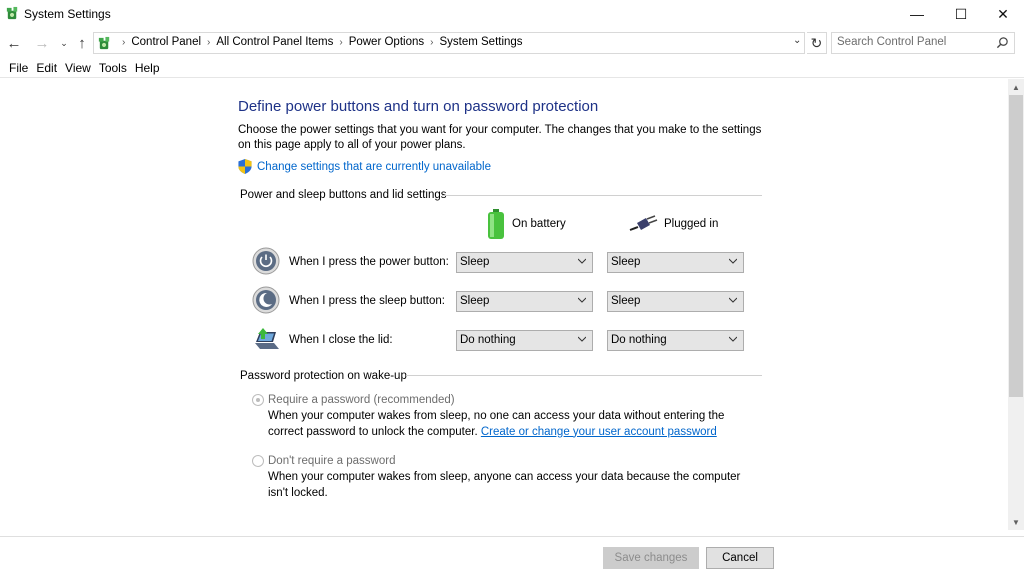 The width and height of the screenshot is (1024, 576). Describe the element at coordinates (480, 42) in the screenshot. I see `breadcrumb-system-settings: System Settings` at that location.